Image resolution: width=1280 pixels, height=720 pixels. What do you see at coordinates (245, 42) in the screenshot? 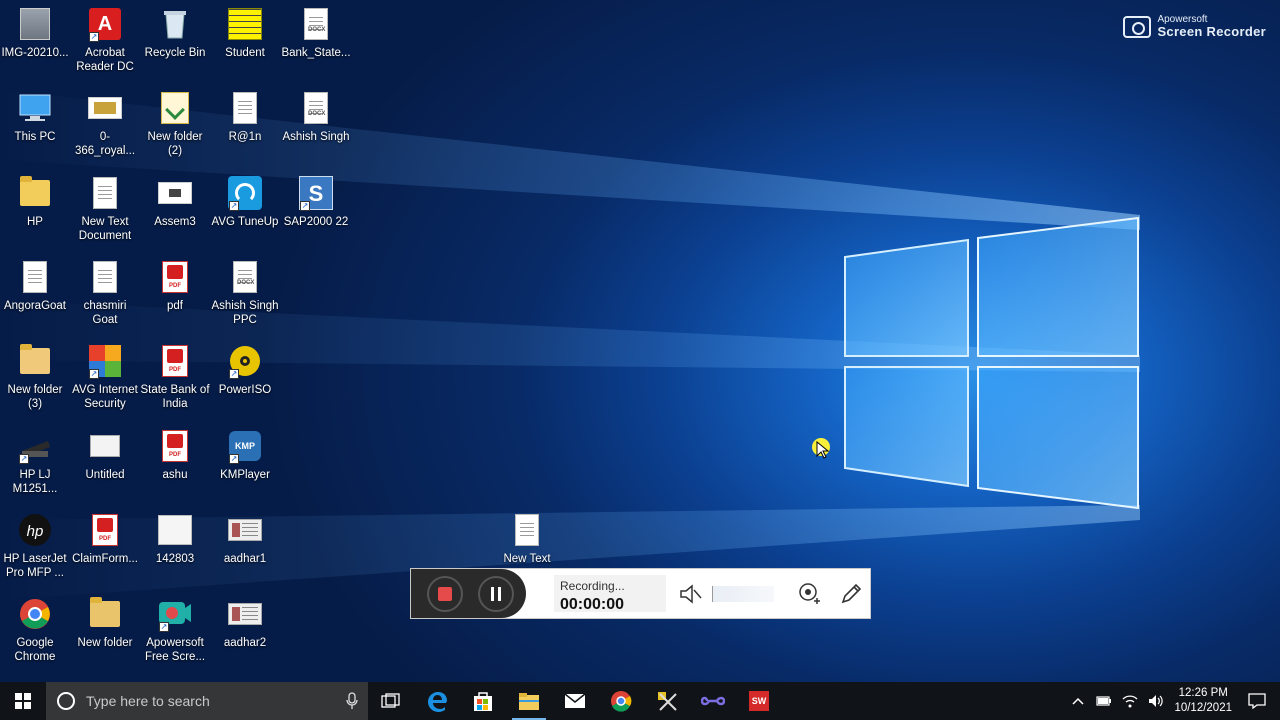
I see `desktop-icon-student: Student` at bounding box center [245, 42].